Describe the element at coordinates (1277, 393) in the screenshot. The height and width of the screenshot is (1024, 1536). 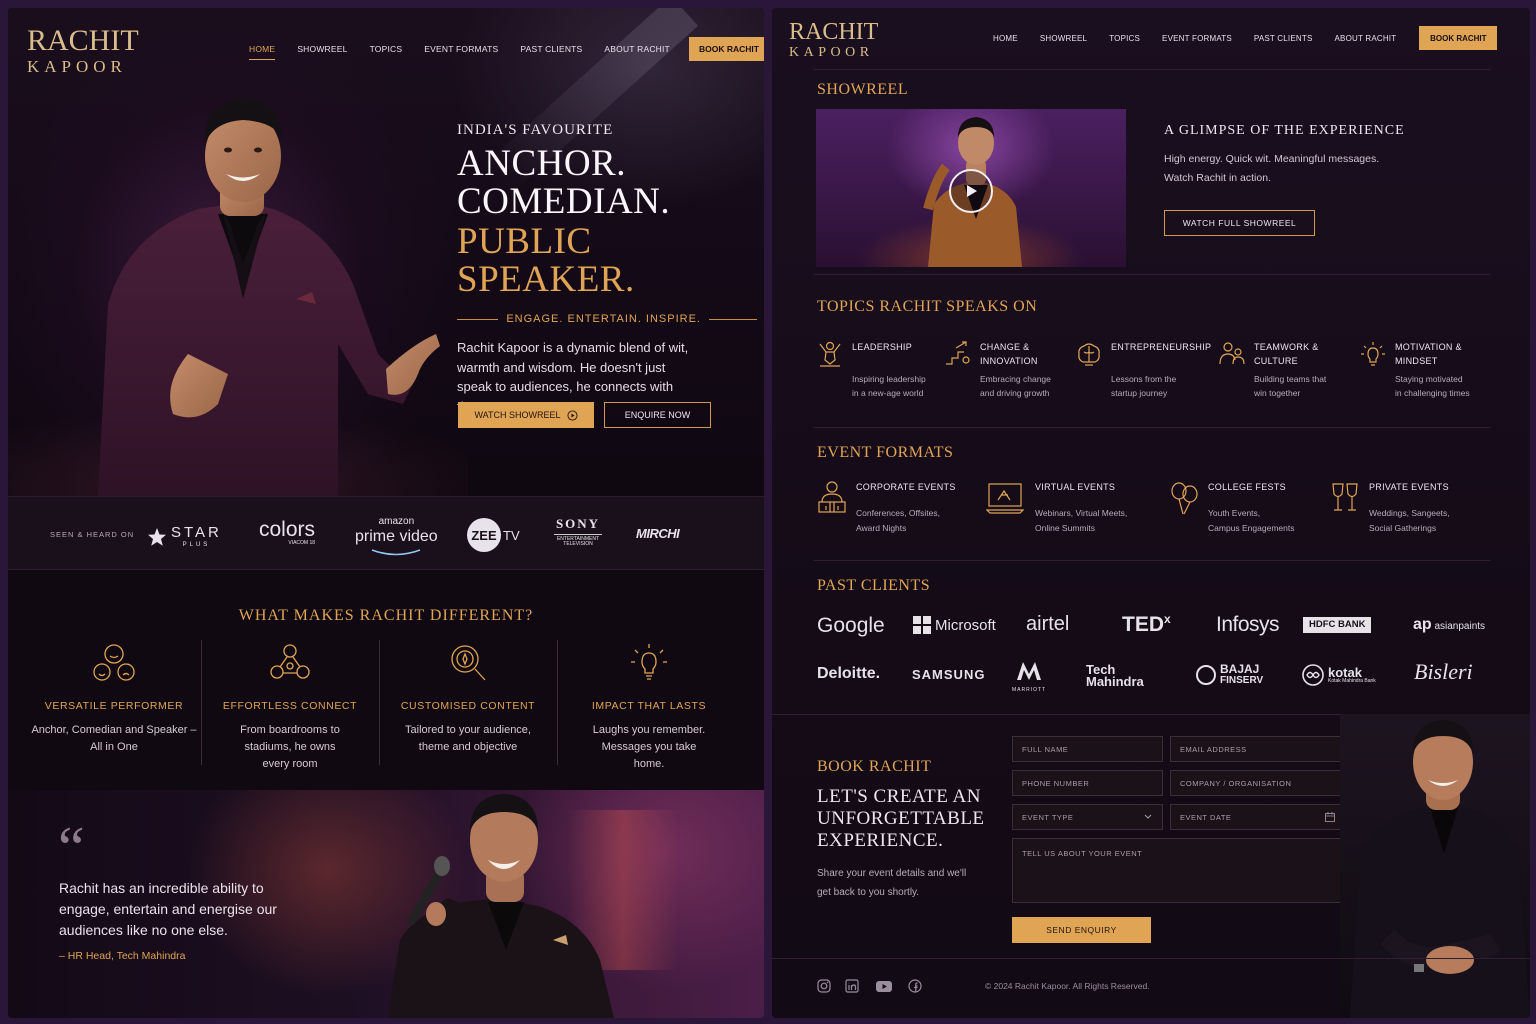
I see `topic-desc: win together` at that location.